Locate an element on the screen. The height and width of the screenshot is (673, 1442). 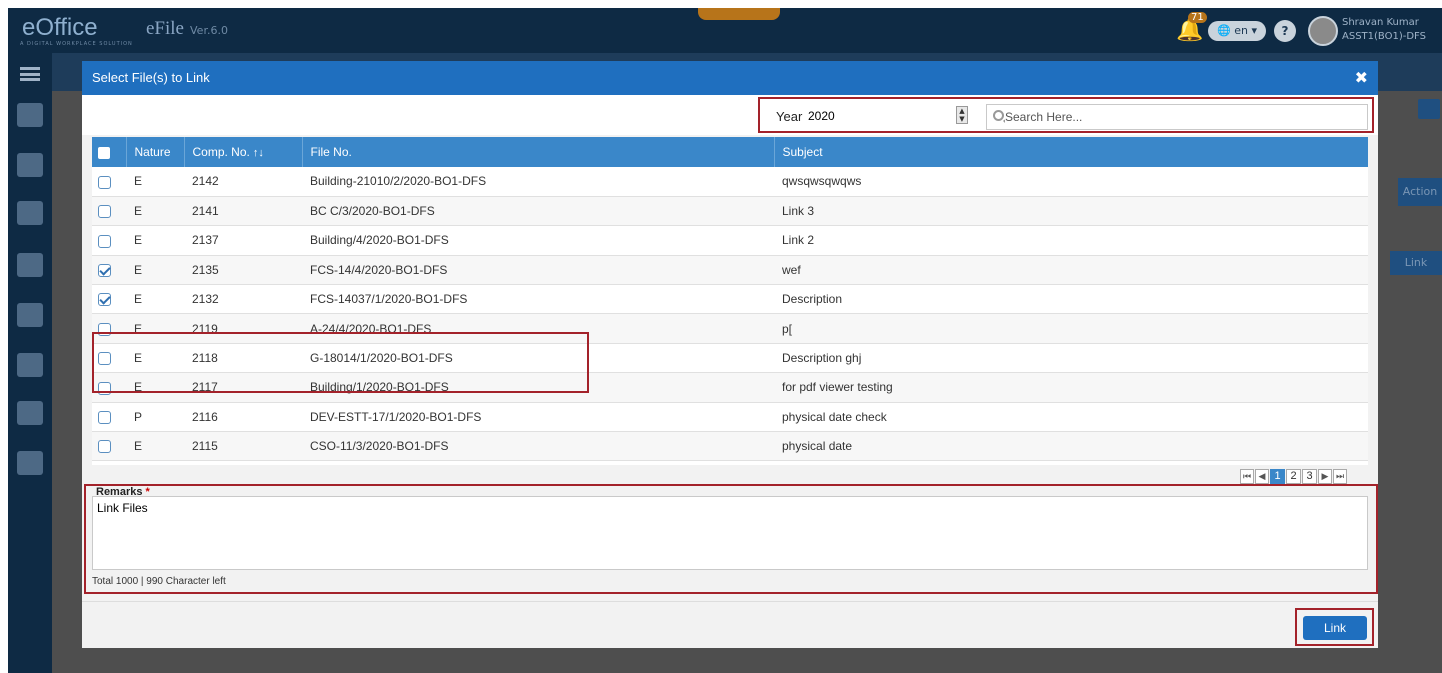
notification-badge: 71 is located at coordinates (1197, 17).